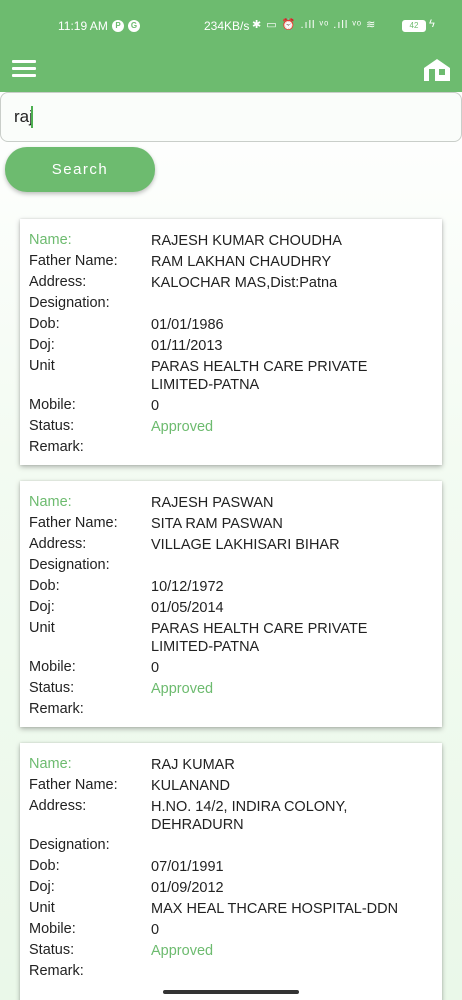 The height and width of the screenshot is (1000, 462). I want to click on battery-icon: 42, so click(414, 26).